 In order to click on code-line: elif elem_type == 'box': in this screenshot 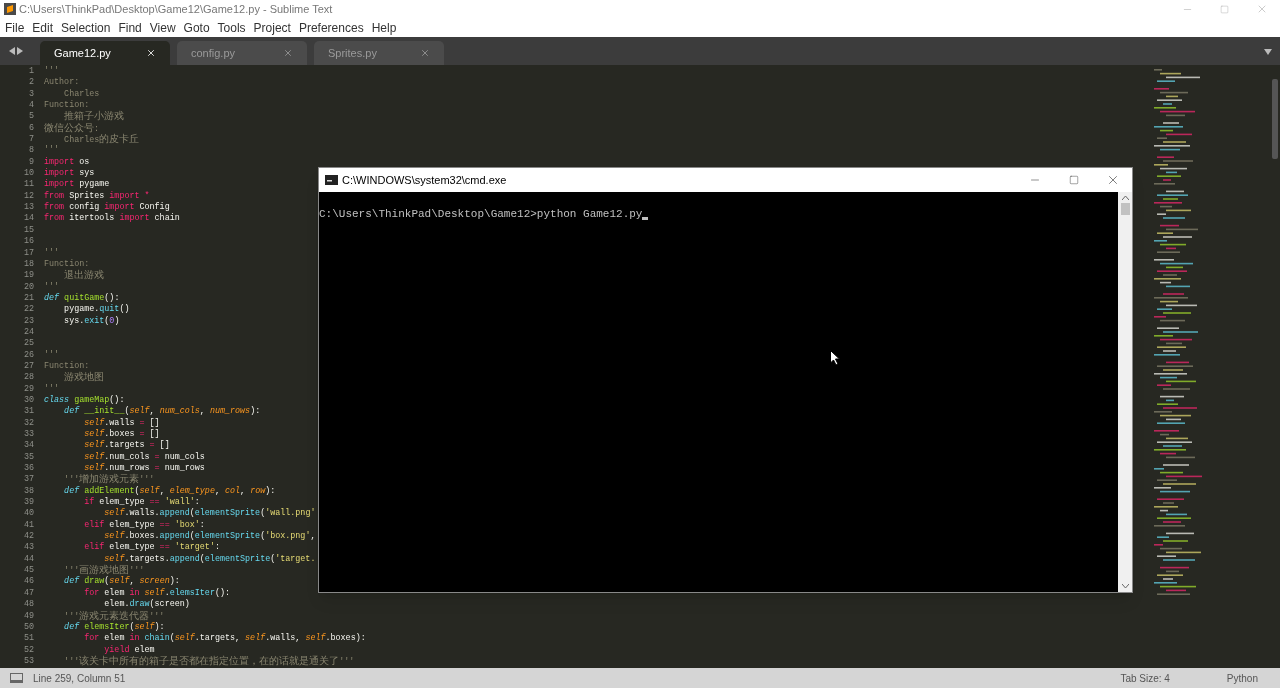, I will do `click(144, 525)`.